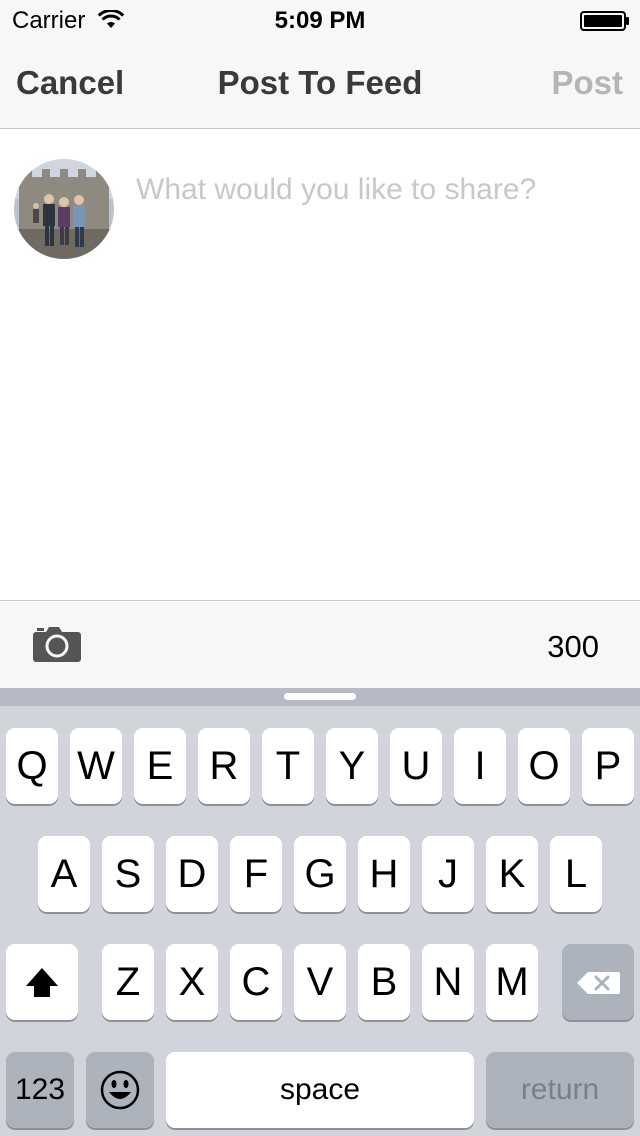 This screenshot has width=640, height=1136. What do you see at coordinates (384, 982) in the screenshot?
I see `key-b: B` at bounding box center [384, 982].